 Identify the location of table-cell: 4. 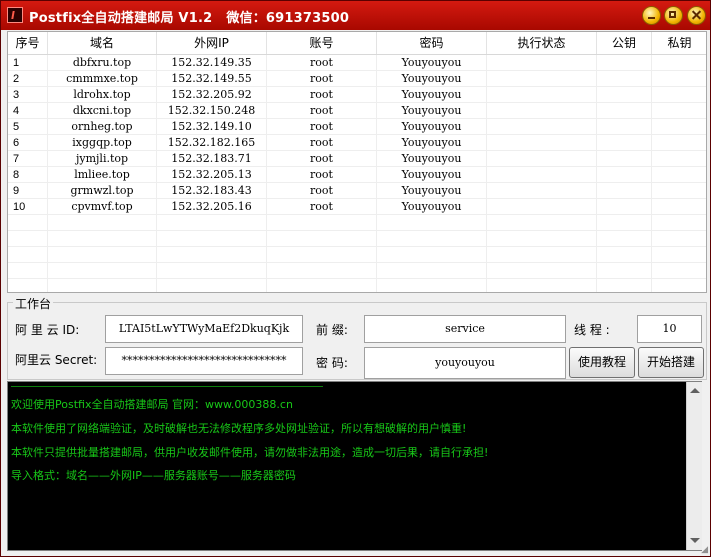
(28, 111).